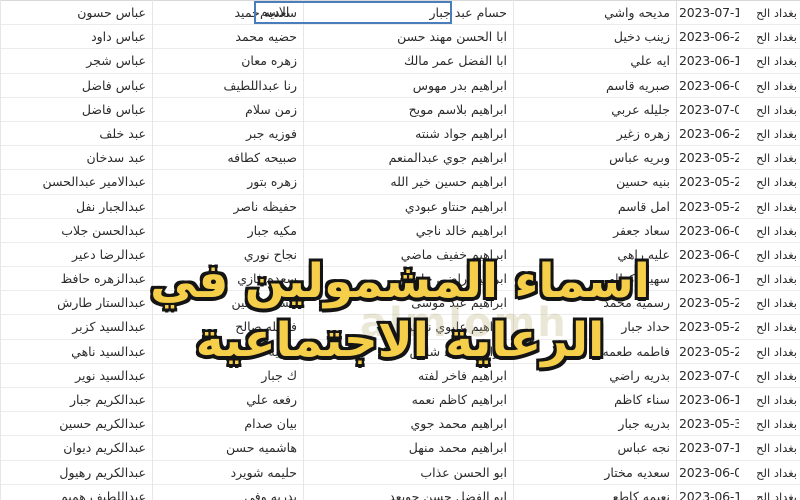 Image resolution: width=800 pixels, height=500 pixels. Describe the element at coordinates (708, 13) in the screenshot. I see `table-cell: 2023-07-12` at that location.